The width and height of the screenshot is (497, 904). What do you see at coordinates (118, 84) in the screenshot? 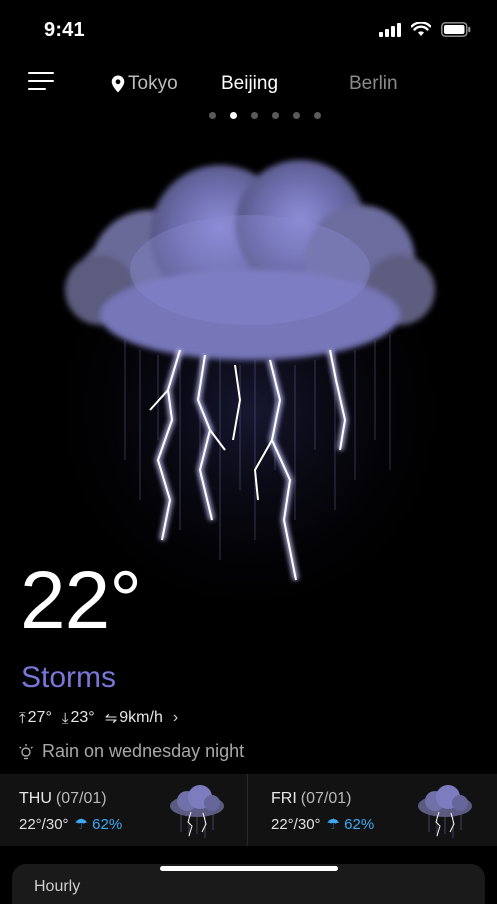
I see `location-pin-icon` at bounding box center [118, 84].